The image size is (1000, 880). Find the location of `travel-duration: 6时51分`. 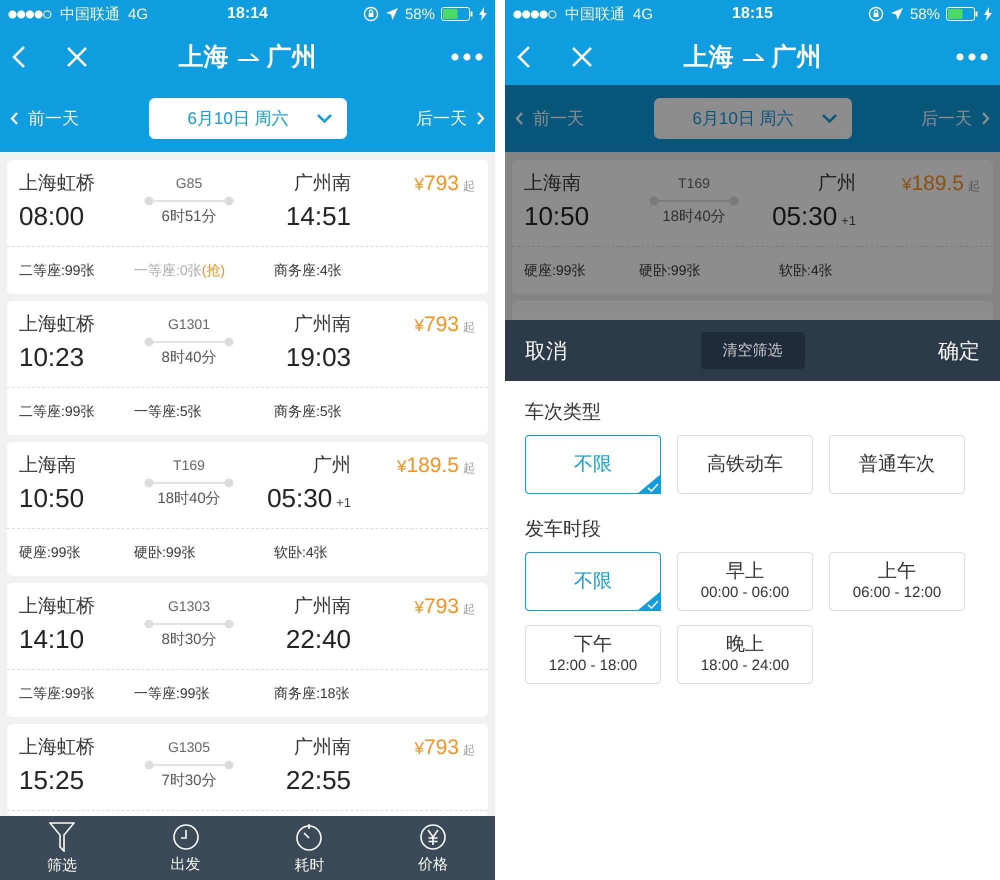

travel-duration: 6时51分 is located at coordinates (189, 217).